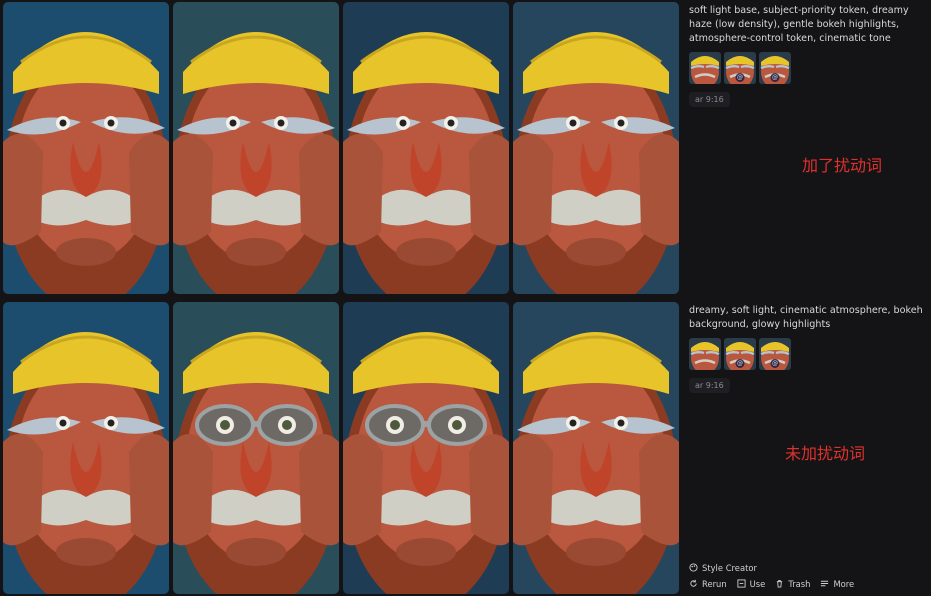 Image resolution: width=931 pixels, height=596 pixels. Describe the element at coordinates (757, 583) in the screenshot. I see `use-label: Use` at that location.